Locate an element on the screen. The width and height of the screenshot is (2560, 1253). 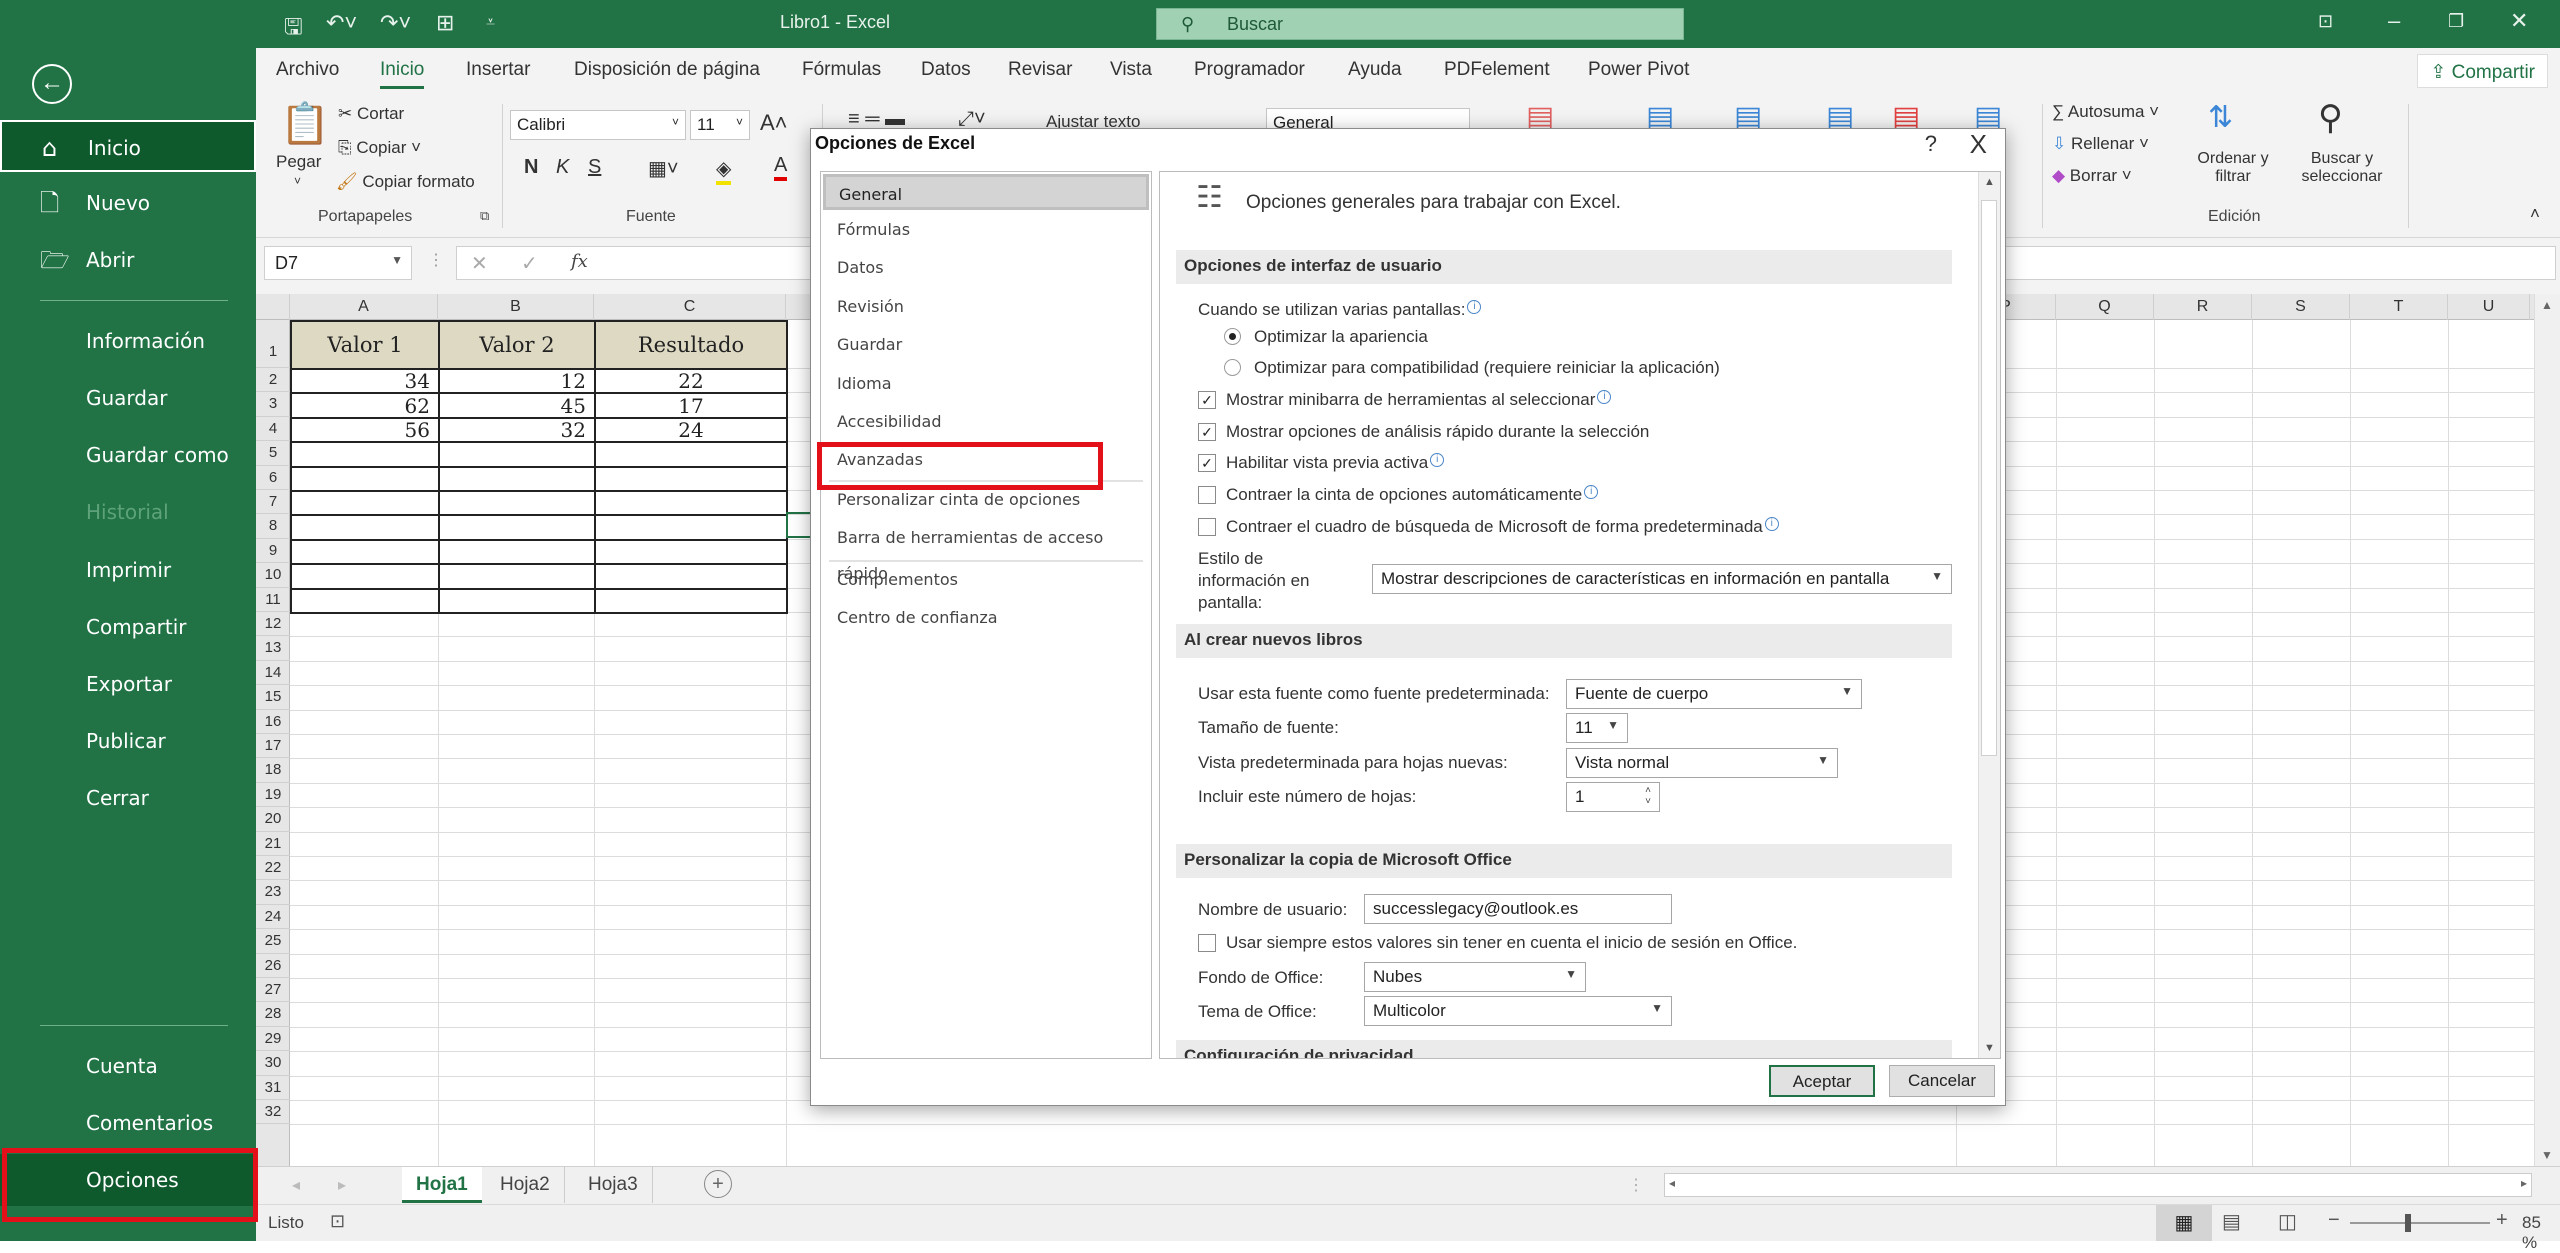
sheet-tab-hoja2: Hoja2 is located at coordinates (525, 1185).